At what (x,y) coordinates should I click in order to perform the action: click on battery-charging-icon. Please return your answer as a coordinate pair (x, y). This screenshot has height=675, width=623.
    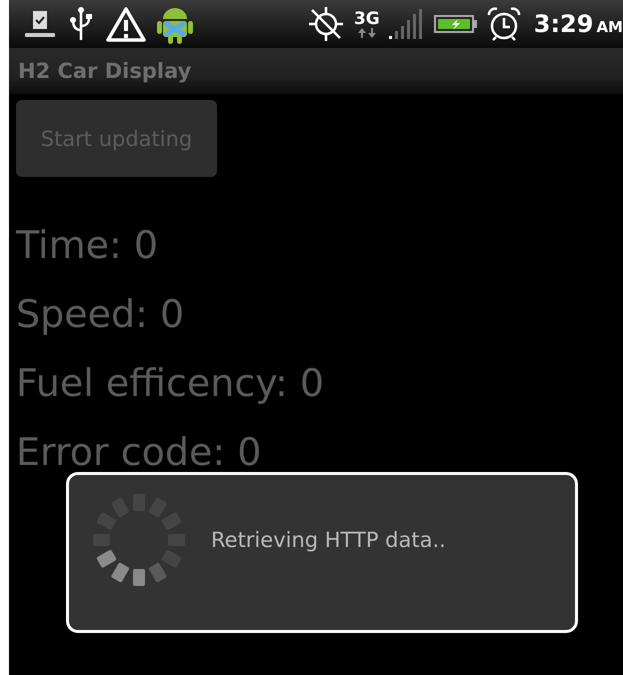
    Looking at the image, I should click on (456, 24).